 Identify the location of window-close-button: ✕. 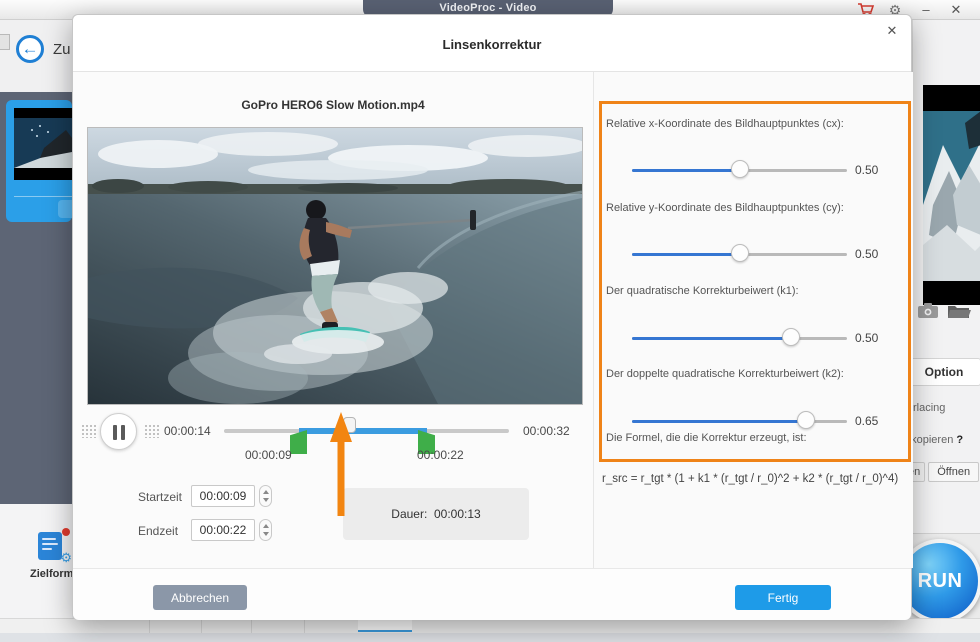
(956, 10).